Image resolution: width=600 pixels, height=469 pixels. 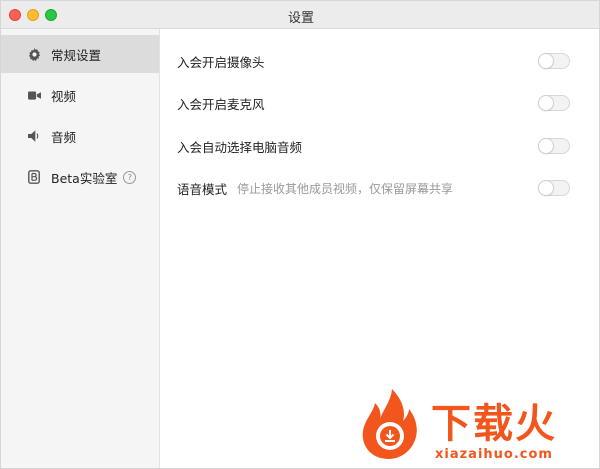 I want to click on watermark: 下载火 xiazaihuo.com, so click(x=476, y=428).